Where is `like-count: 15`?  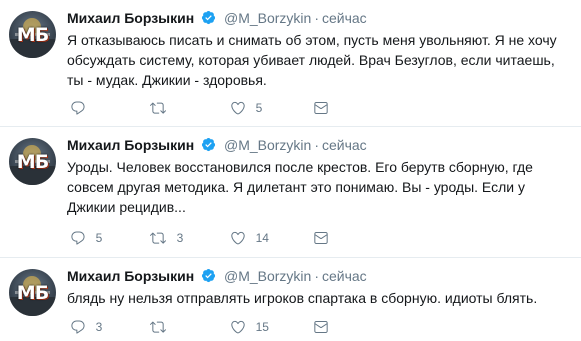
like-count: 15 is located at coordinates (262, 326).